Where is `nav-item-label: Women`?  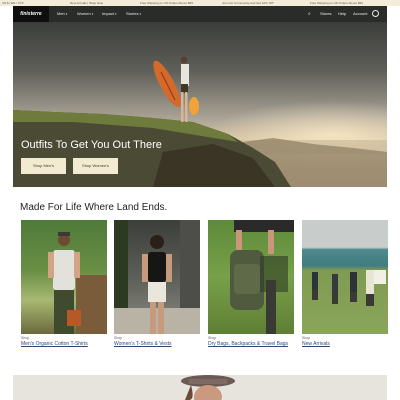
nav-item-label: Women is located at coordinates (84, 13).